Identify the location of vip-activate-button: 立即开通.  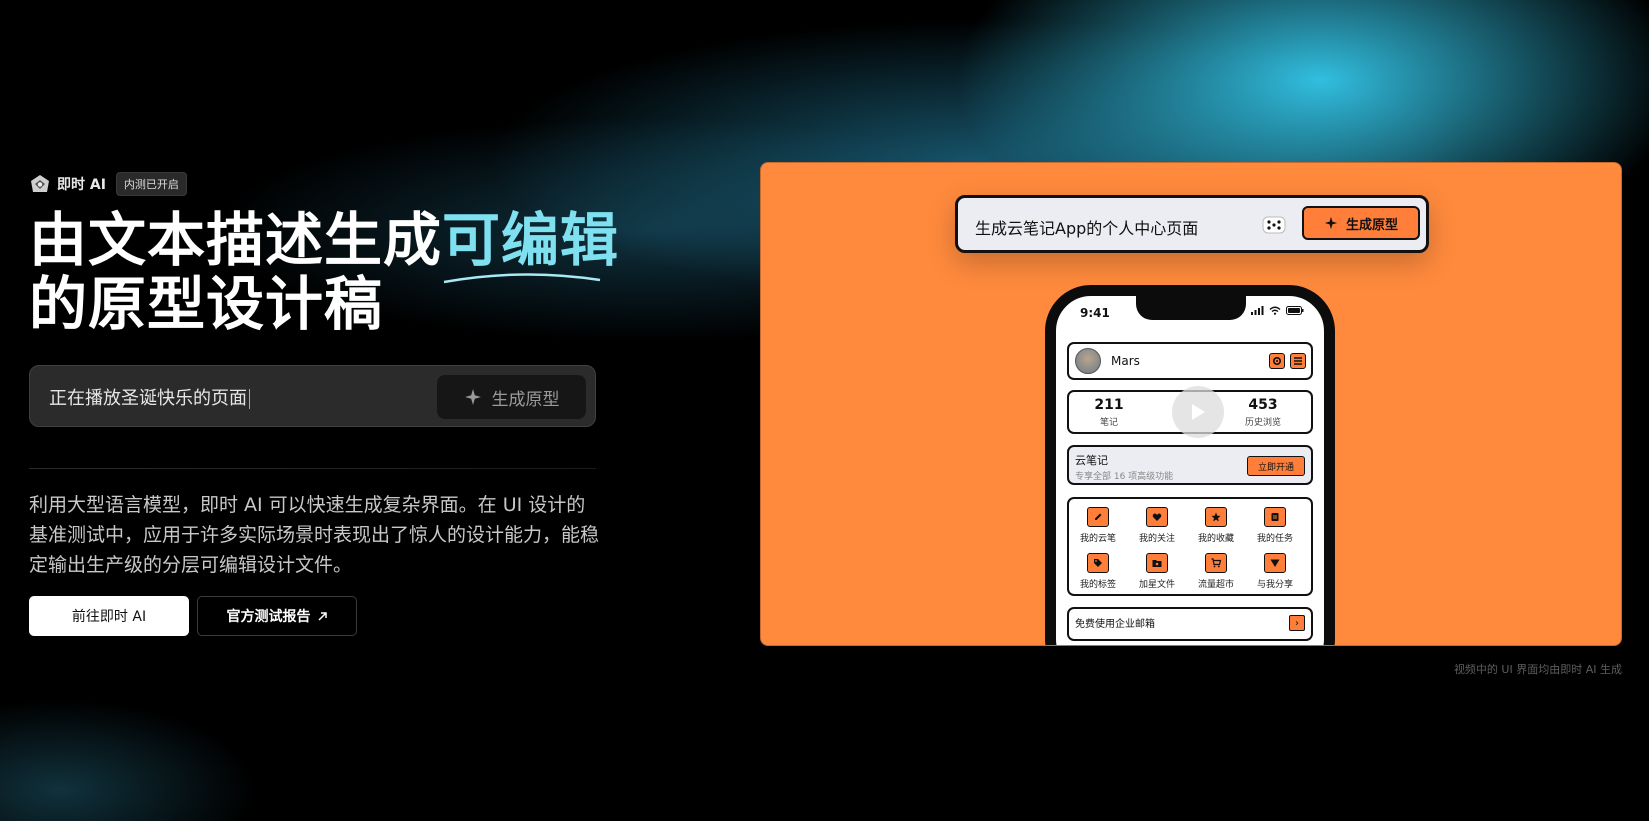
(1276, 466).